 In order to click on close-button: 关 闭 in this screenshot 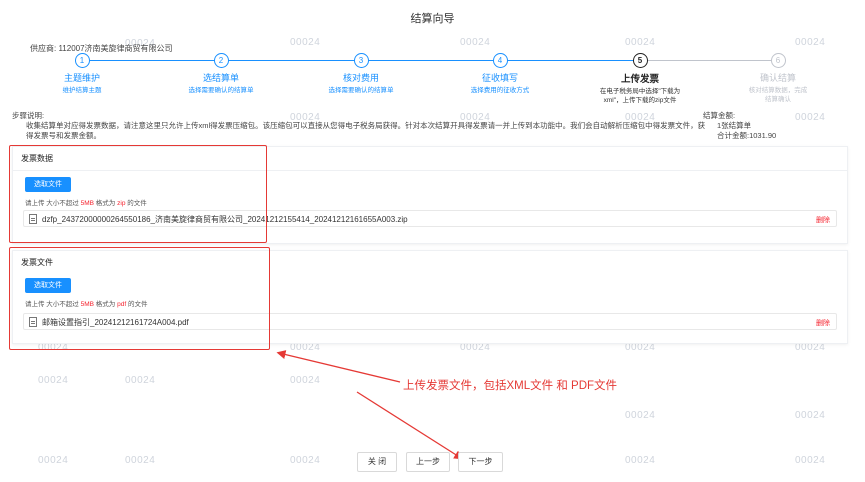, I will do `click(377, 462)`.